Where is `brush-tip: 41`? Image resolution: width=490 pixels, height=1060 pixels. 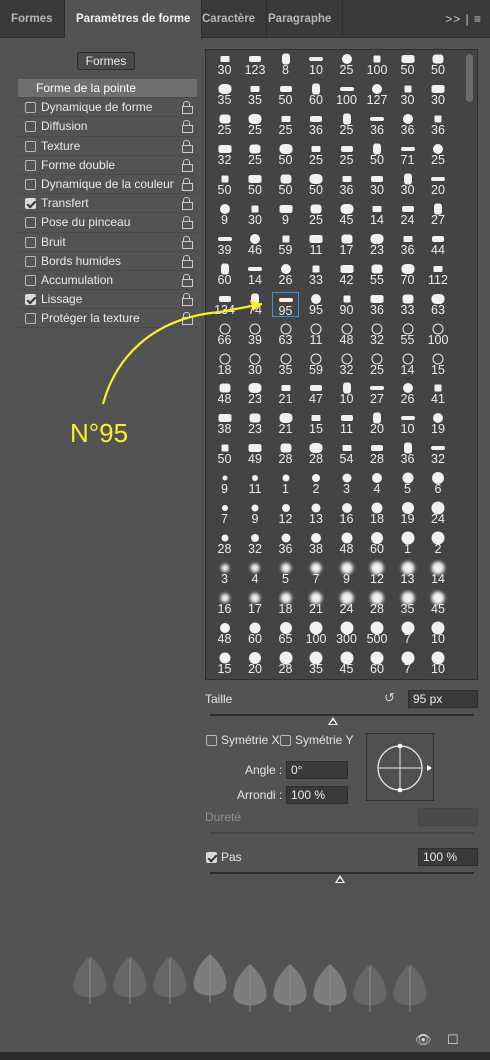
brush-tip: 41 is located at coordinates (438, 394).